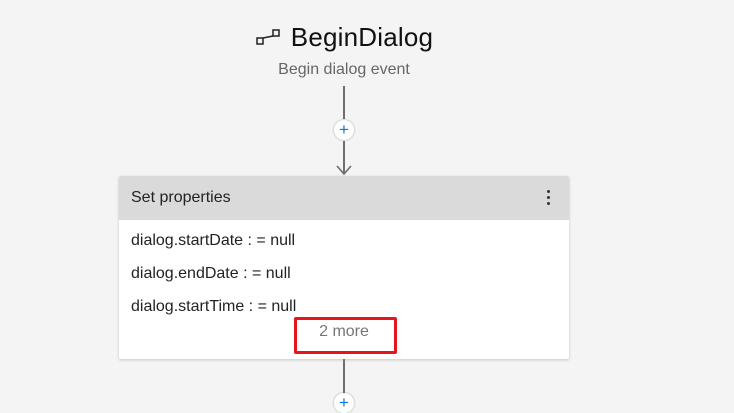 This screenshot has width=734, height=413. I want to click on more-vertical-icon, so click(548, 198).